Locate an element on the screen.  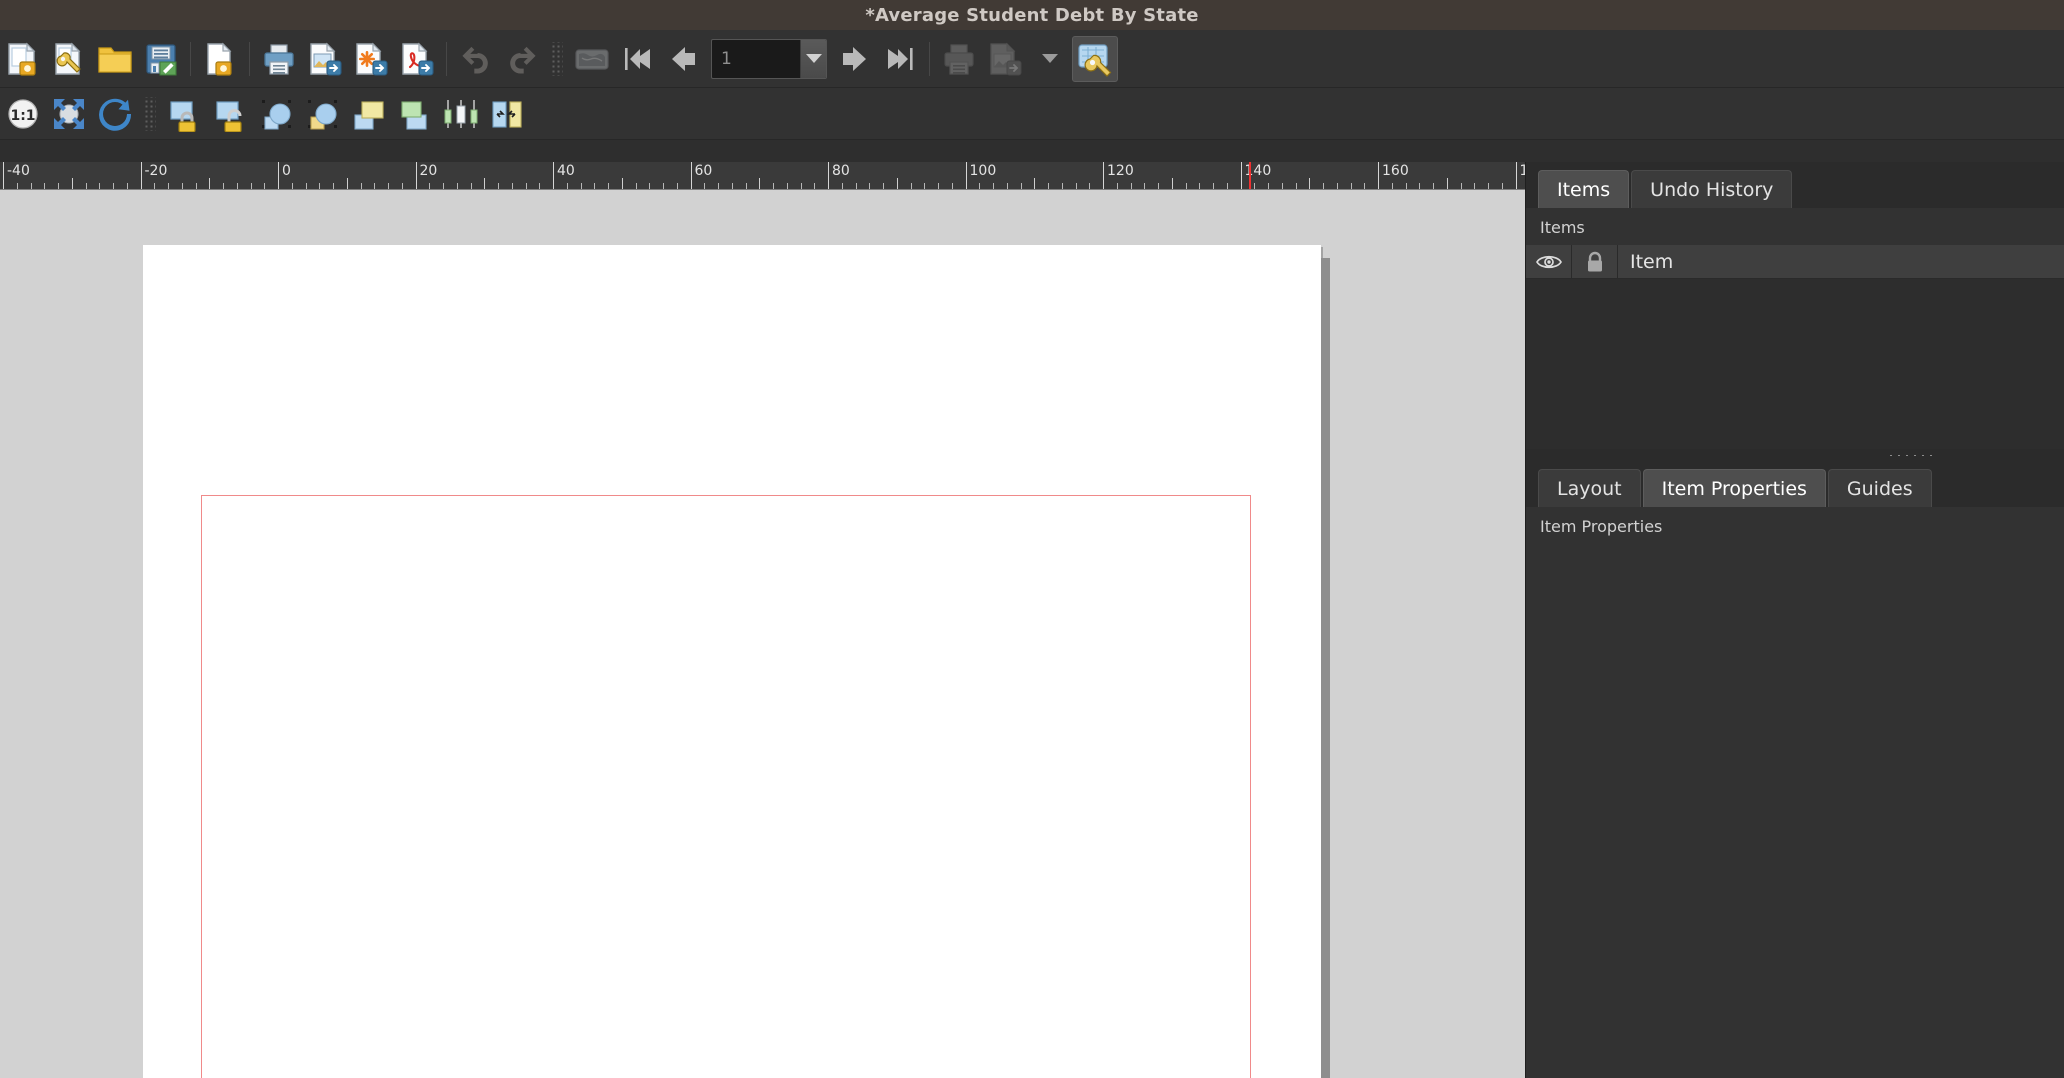
tab-item-properties: Item Properties is located at coordinates (1734, 488).